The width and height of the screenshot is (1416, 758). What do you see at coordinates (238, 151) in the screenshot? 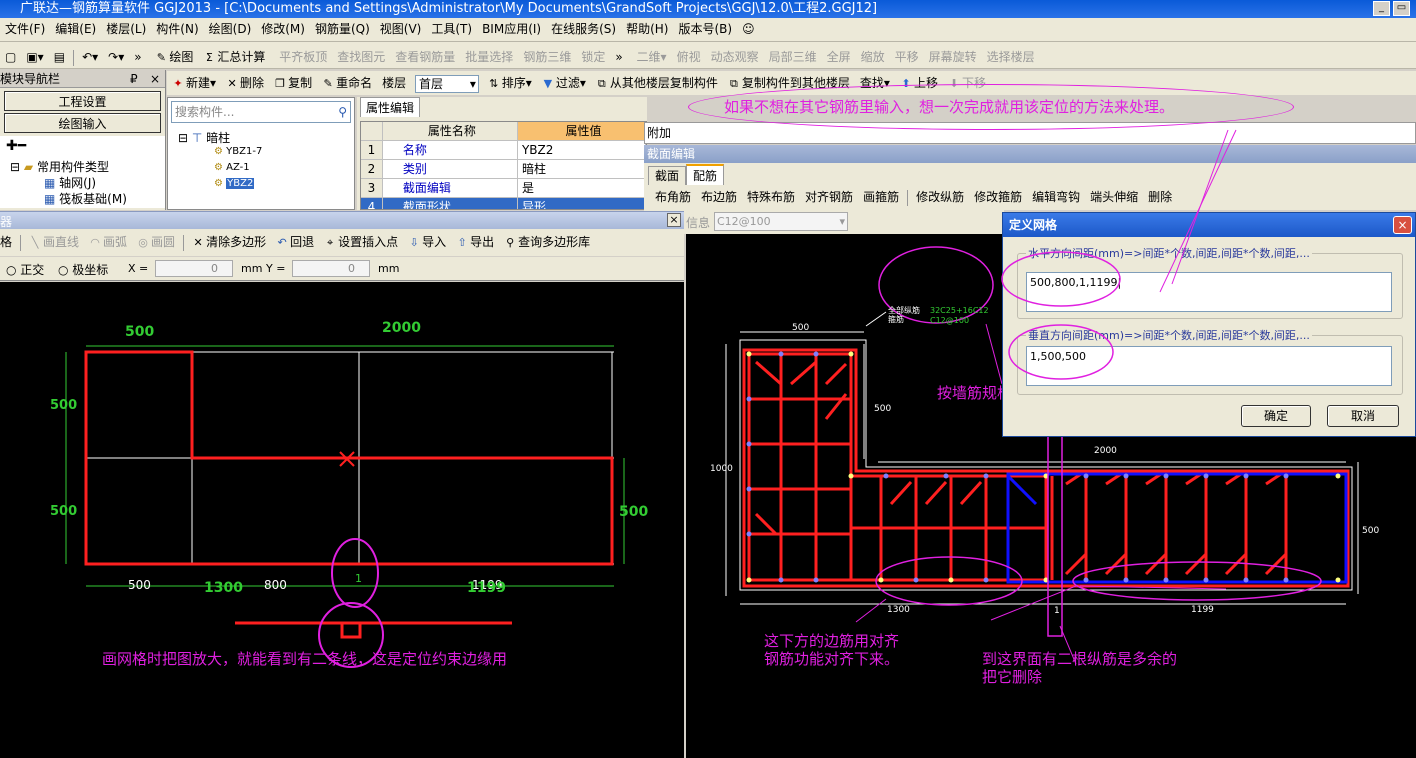
I see `tree-item-ybz1: ⚙ YBZ1-7` at bounding box center [238, 151].